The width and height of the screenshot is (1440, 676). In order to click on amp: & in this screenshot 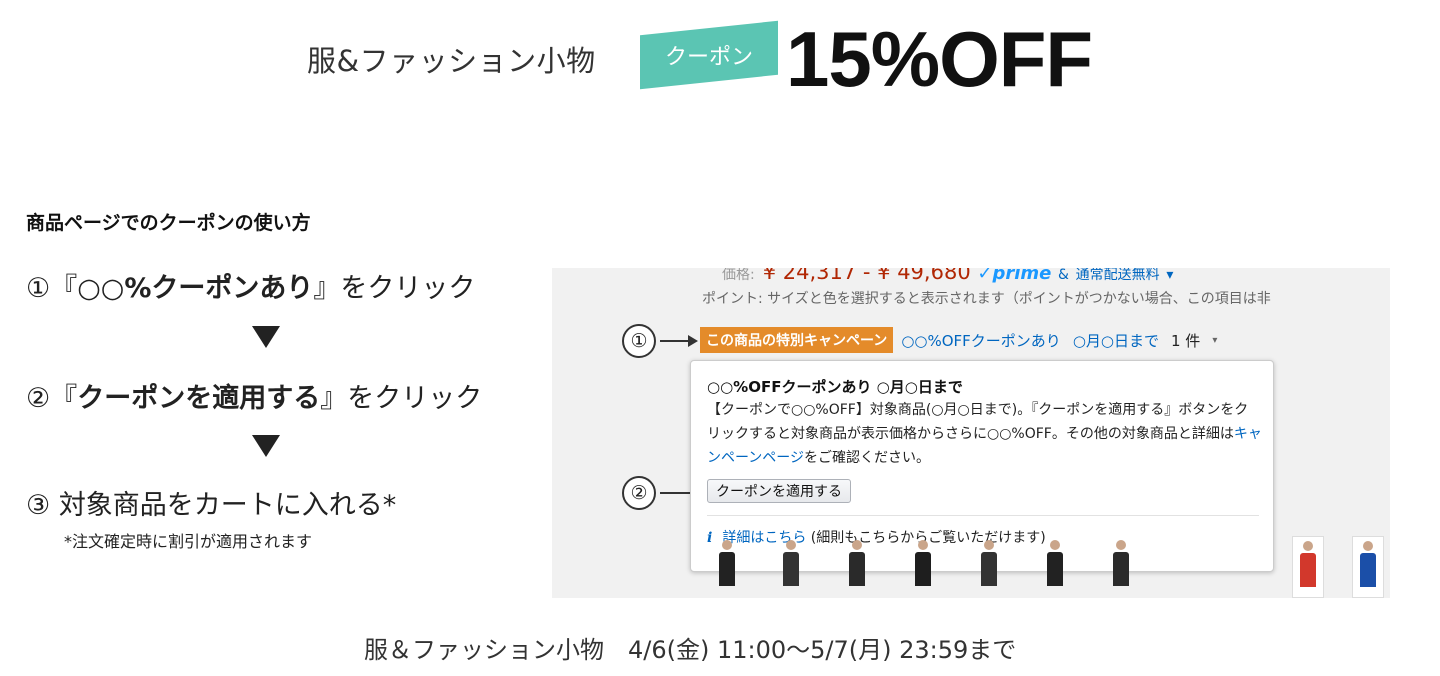, I will do `click(1063, 275)`.